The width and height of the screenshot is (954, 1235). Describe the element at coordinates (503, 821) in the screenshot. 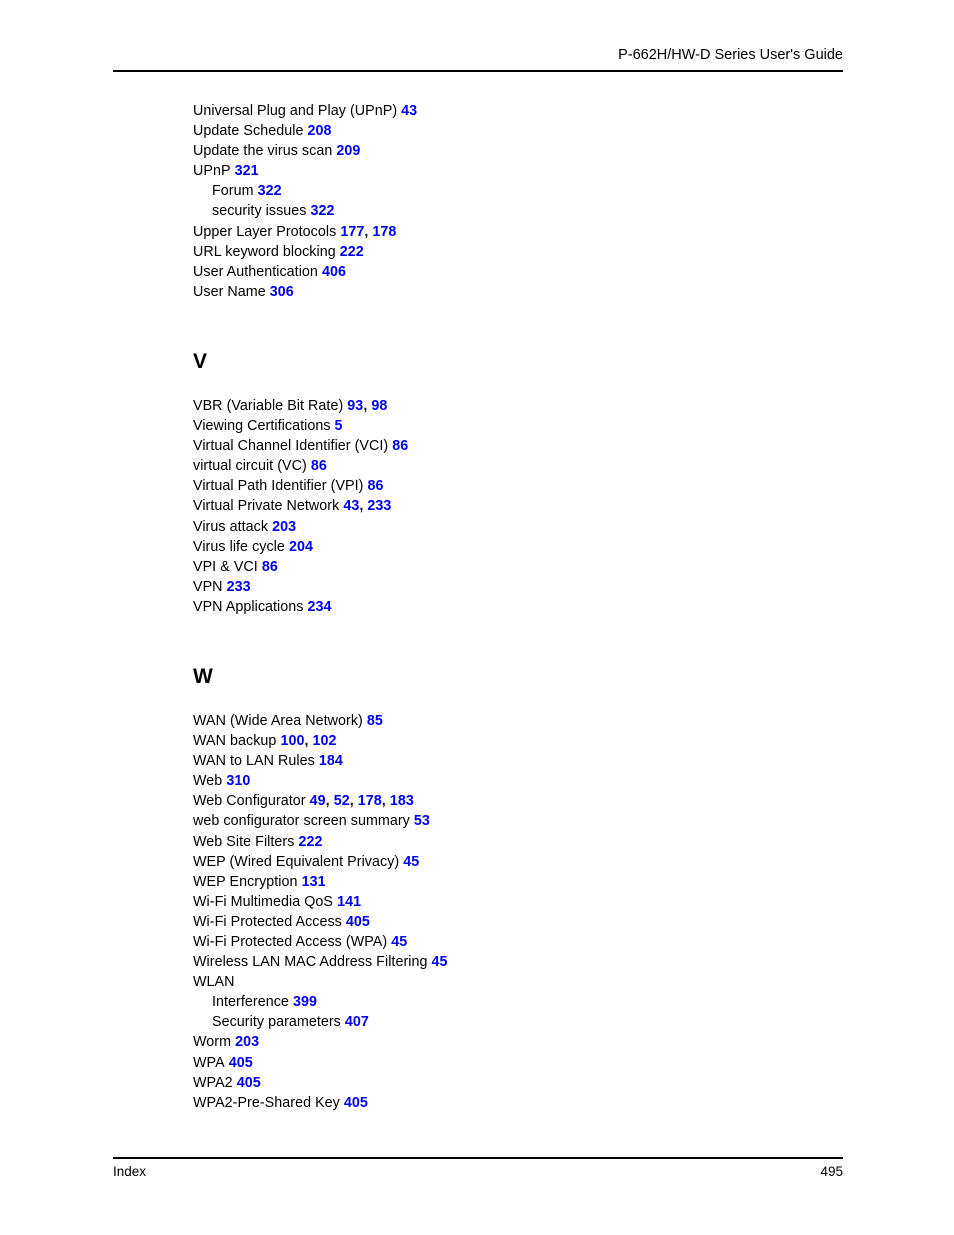

I see `index-entry: web configurator screen summary 53` at that location.